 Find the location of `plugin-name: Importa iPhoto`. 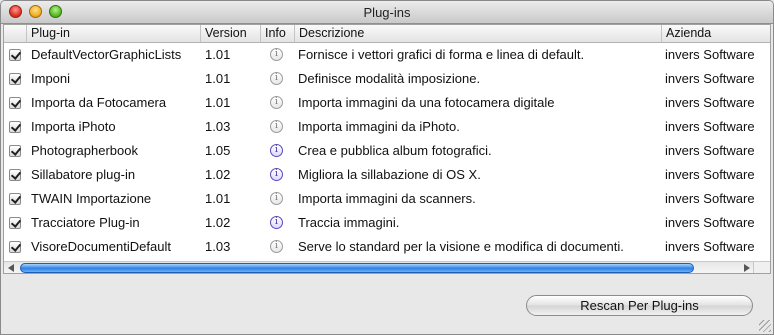

plugin-name: Importa iPhoto is located at coordinates (73, 126).